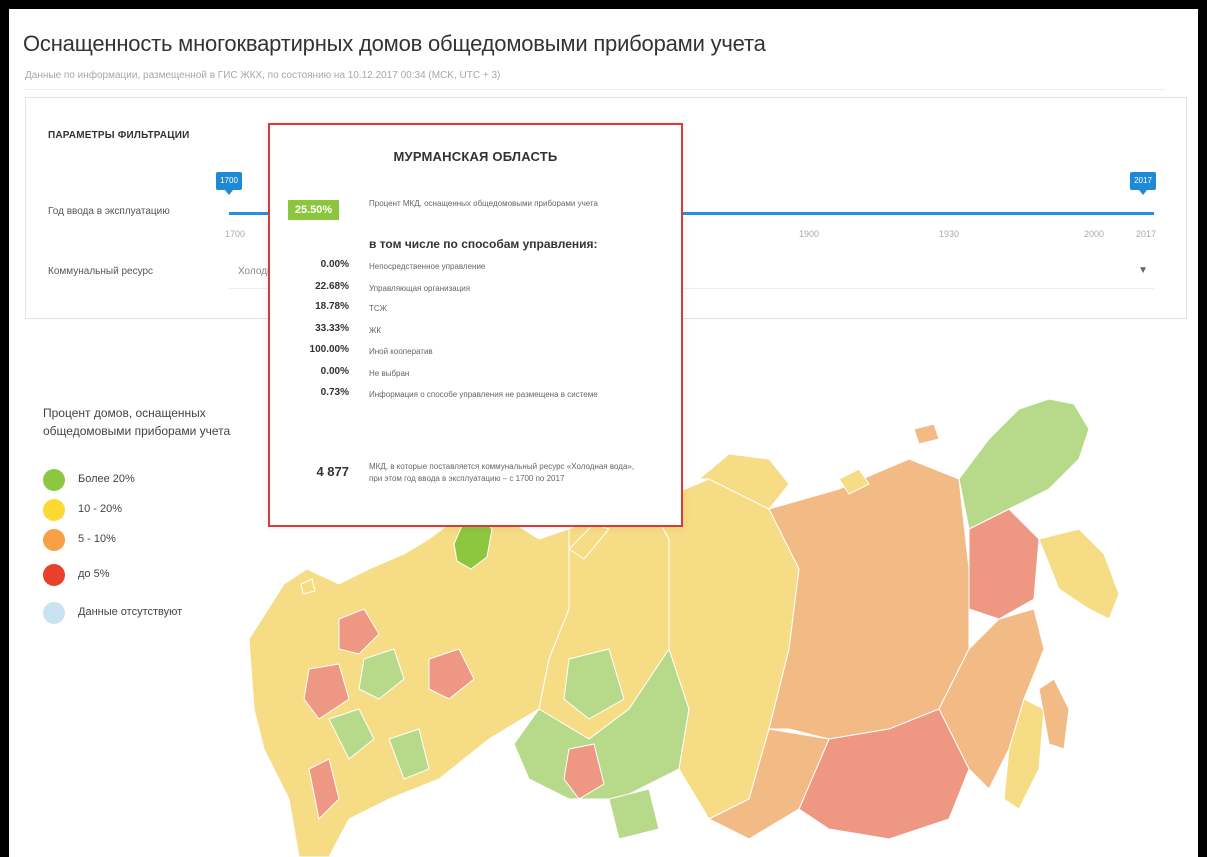 The image size is (1207, 857). Describe the element at coordinates (332, 306) in the screenshot. I see `management-row-value: 18.78%` at that location.